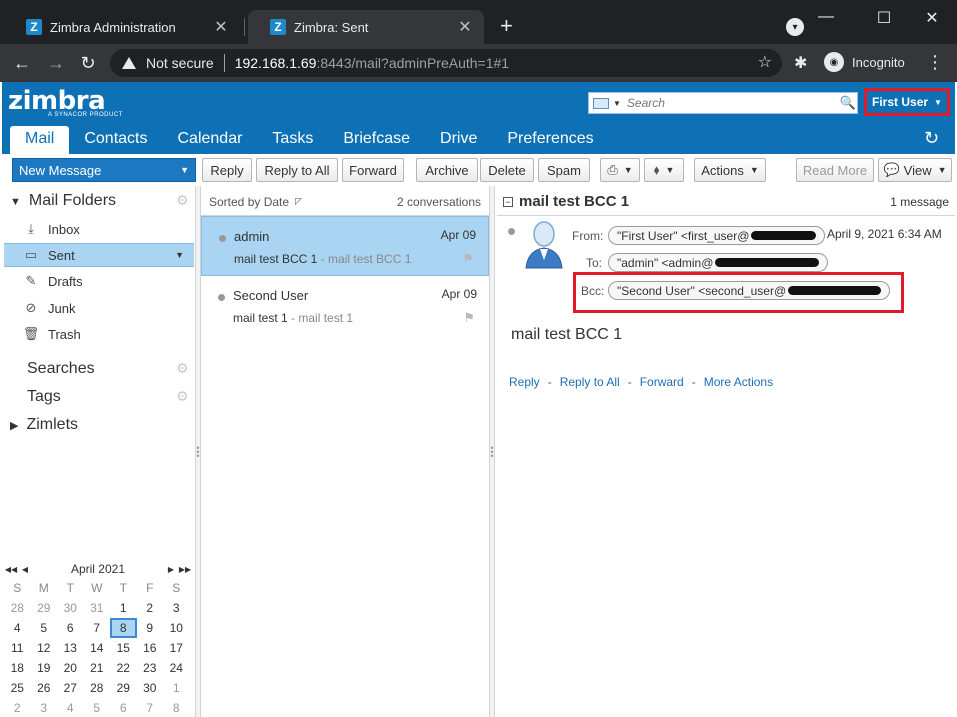 This screenshot has width=957, height=717. I want to click on sidebar-item-trash: 🗑 Trash, so click(99, 334).